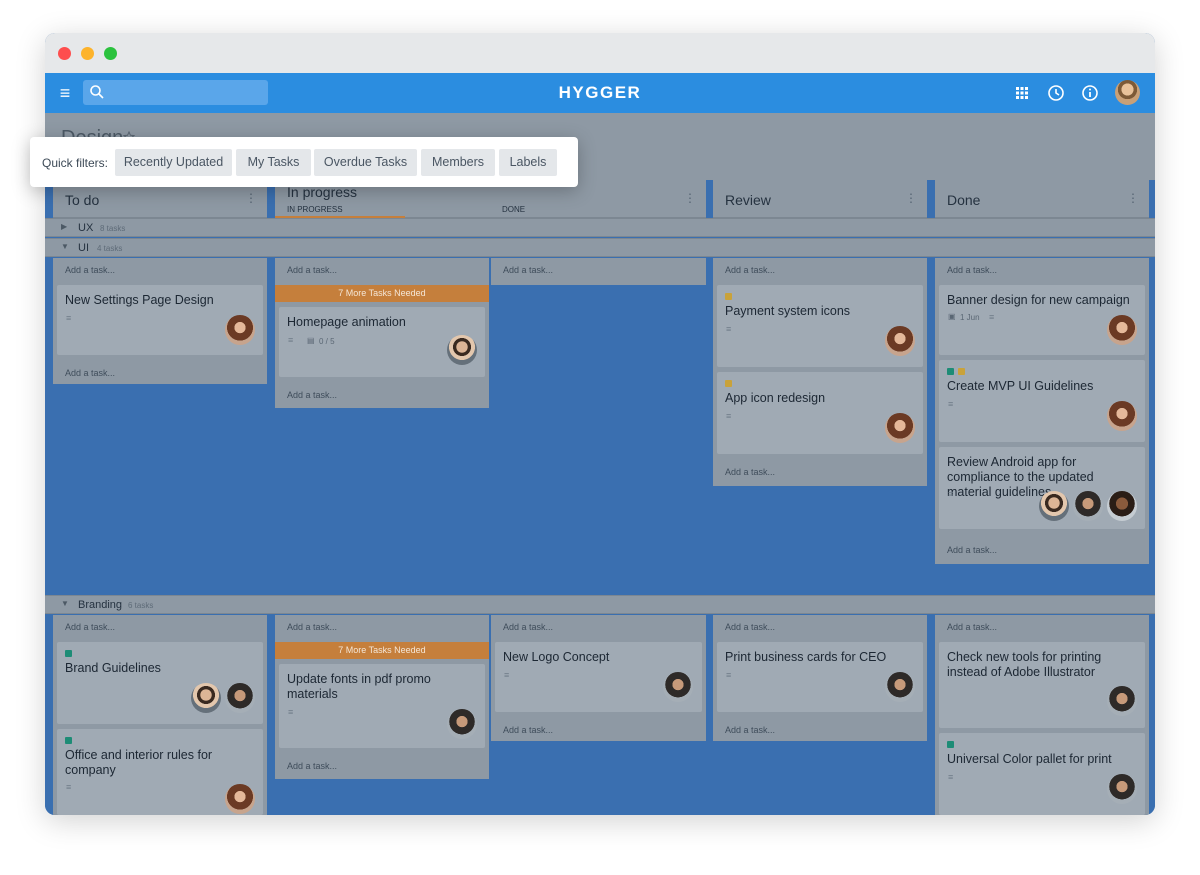  I want to click on app-logo: HYGGER, so click(600, 92).